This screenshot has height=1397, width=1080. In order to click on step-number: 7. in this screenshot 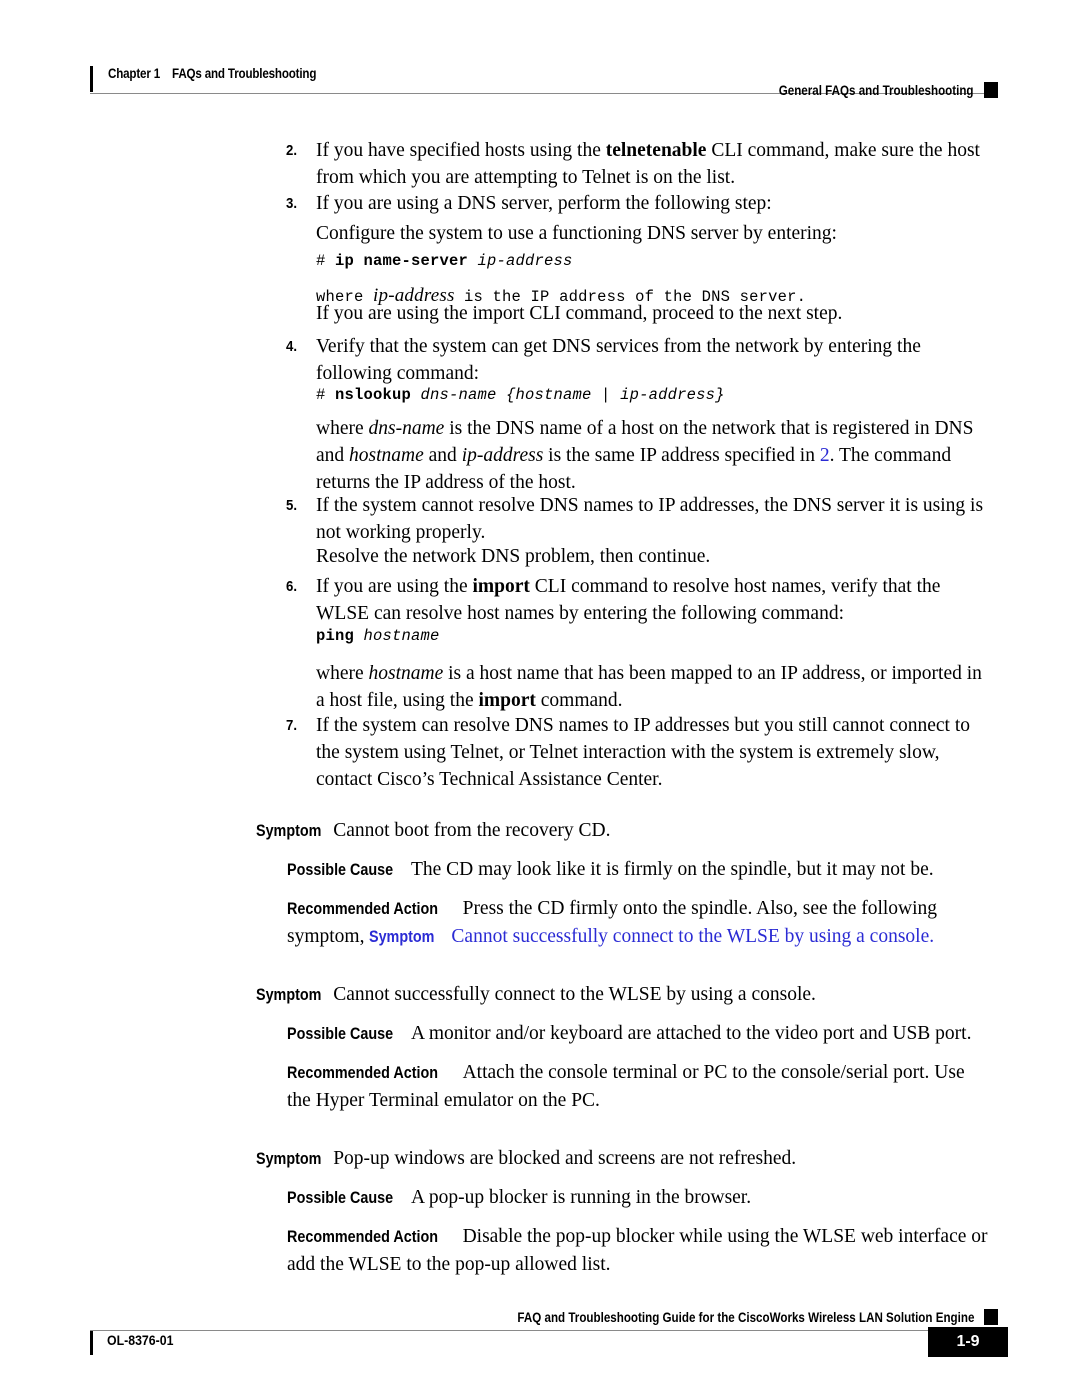, I will do `click(292, 725)`.